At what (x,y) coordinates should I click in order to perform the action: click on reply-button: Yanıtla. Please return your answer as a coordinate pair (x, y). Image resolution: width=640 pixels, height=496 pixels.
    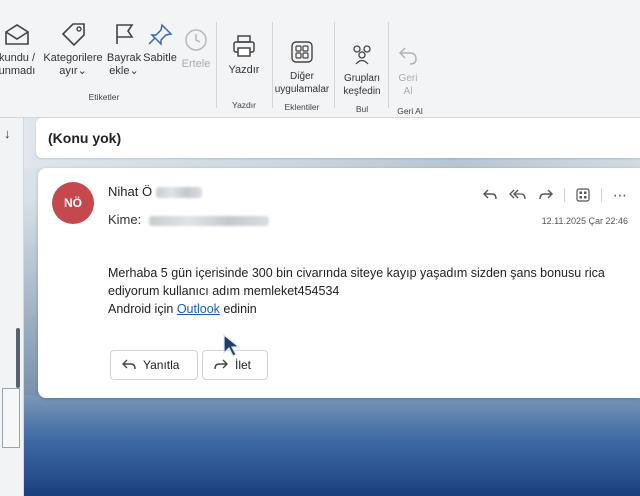
    Looking at the image, I should click on (154, 365).